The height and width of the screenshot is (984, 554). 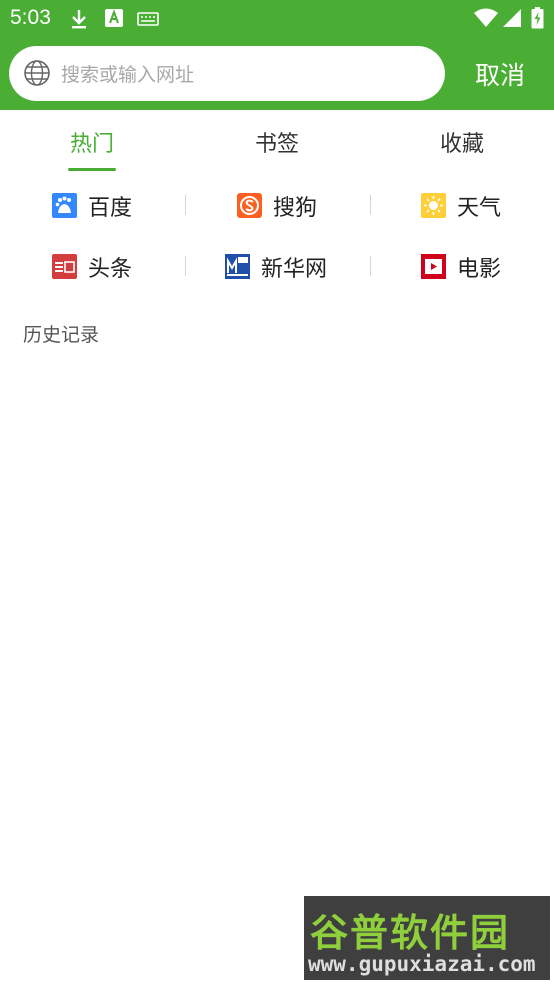 I want to click on tab-hot: 热门, so click(x=92, y=149).